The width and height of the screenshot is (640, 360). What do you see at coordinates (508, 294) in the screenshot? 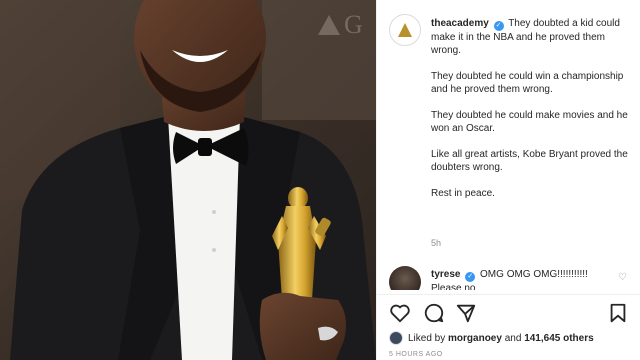
I see `divider` at bounding box center [508, 294].